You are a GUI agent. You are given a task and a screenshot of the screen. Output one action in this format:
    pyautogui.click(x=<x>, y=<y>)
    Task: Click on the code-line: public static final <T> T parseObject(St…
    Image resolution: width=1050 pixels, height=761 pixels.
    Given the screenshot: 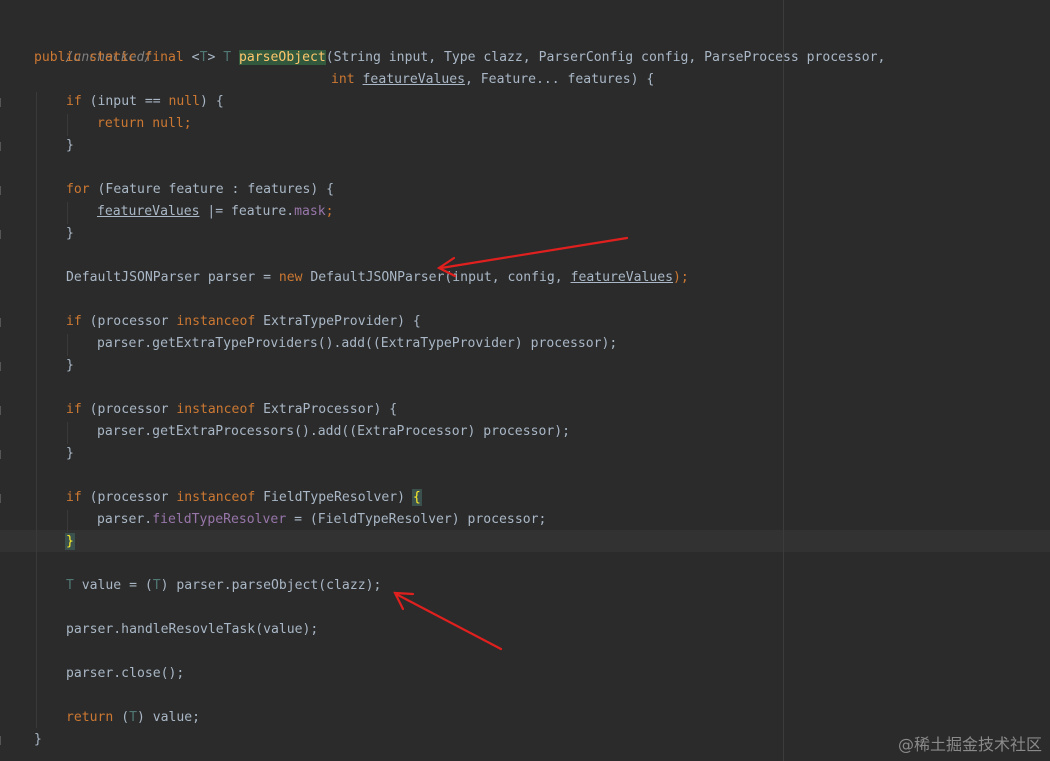 What is the action you would take?
    pyautogui.click(x=459, y=58)
    